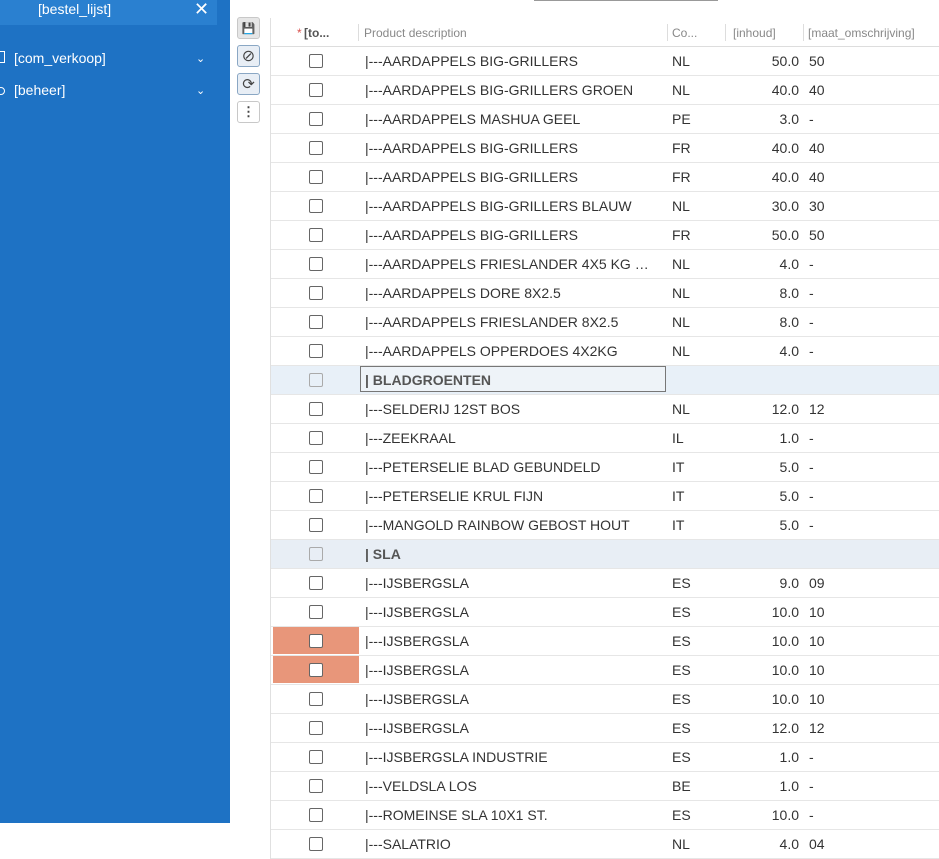 Image resolution: width=939 pixels, height=859 pixels. Describe the element at coordinates (510, 467) in the screenshot. I see `product-description: |---PETERSELIE BLAD GEBUNDELD` at that location.